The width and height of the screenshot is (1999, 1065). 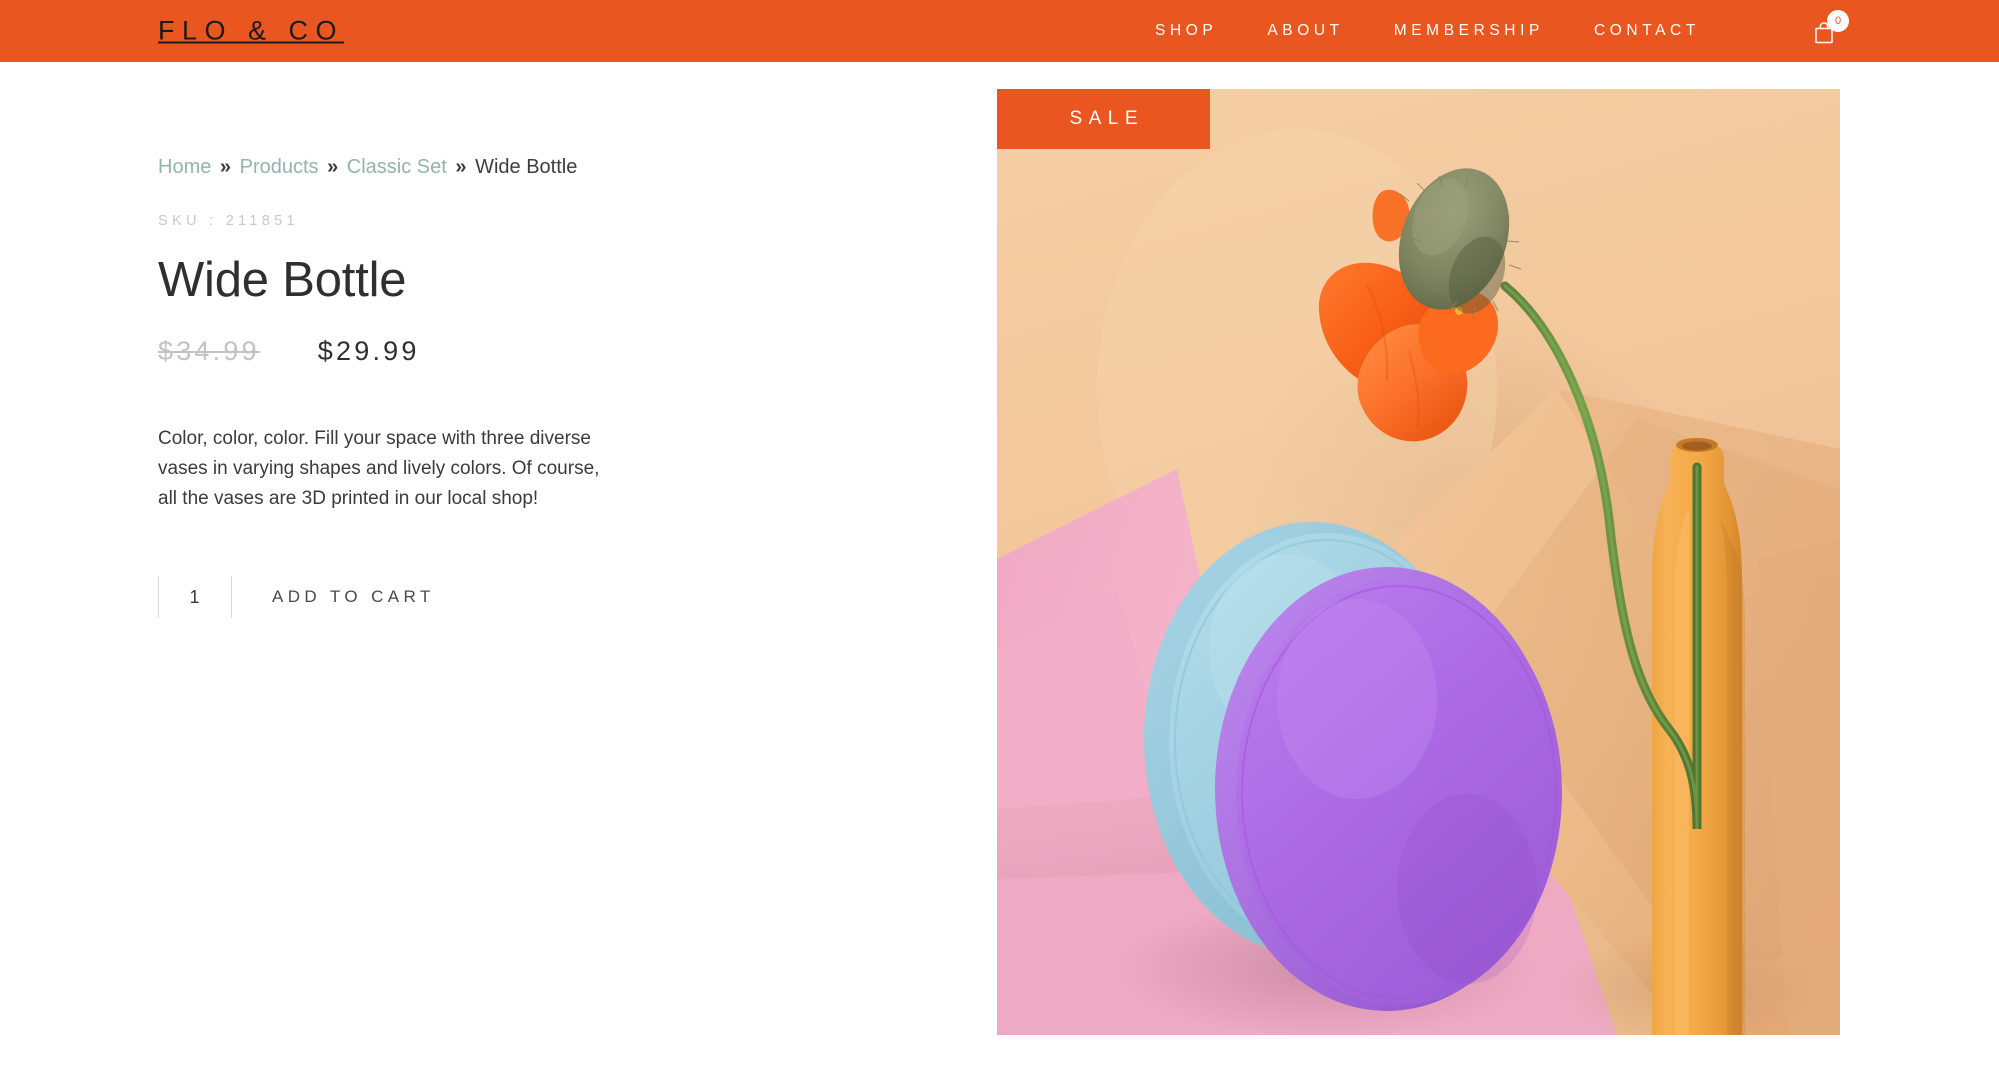 What do you see at coordinates (1103, 119) in the screenshot?
I see `sale-badge: SALE` at bounding box center [1103, 119].